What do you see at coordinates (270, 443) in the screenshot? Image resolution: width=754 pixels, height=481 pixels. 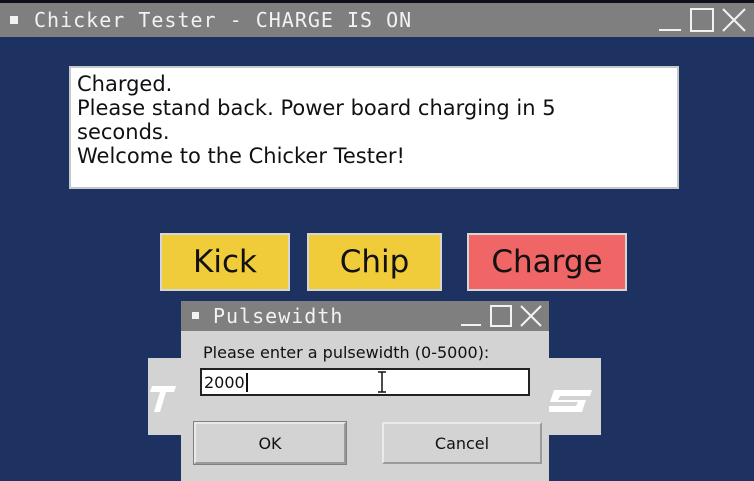 I see `ok-button: OK` at bounding box center [270, 443].